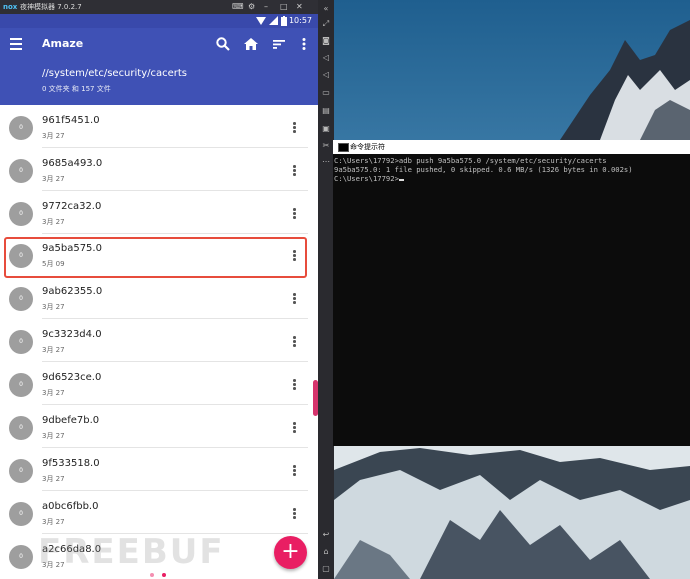 The image size is (690, 579). What do you see at coordinates (326, 58) in the screenshot?
I see `volume-up-icon: ◁` at bounding box center [326, 58].